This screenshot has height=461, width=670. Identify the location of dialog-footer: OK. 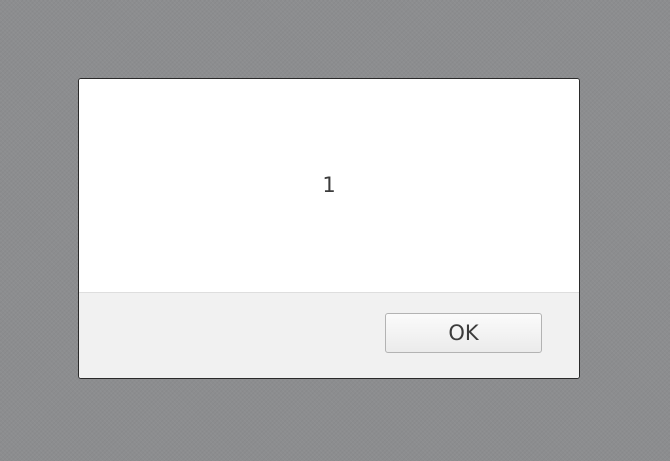
(329, 335).